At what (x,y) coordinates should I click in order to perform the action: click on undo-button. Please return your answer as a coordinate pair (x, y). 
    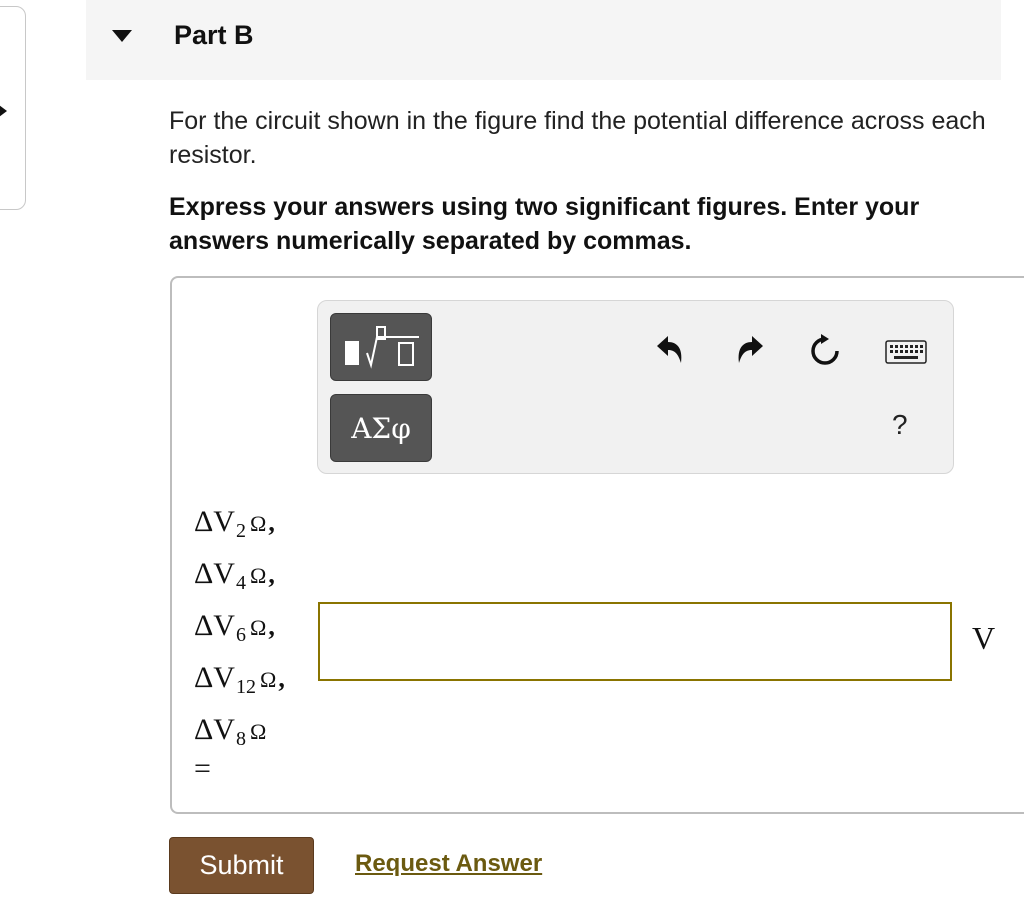
    Looking at the image, I should click on (670, 350).